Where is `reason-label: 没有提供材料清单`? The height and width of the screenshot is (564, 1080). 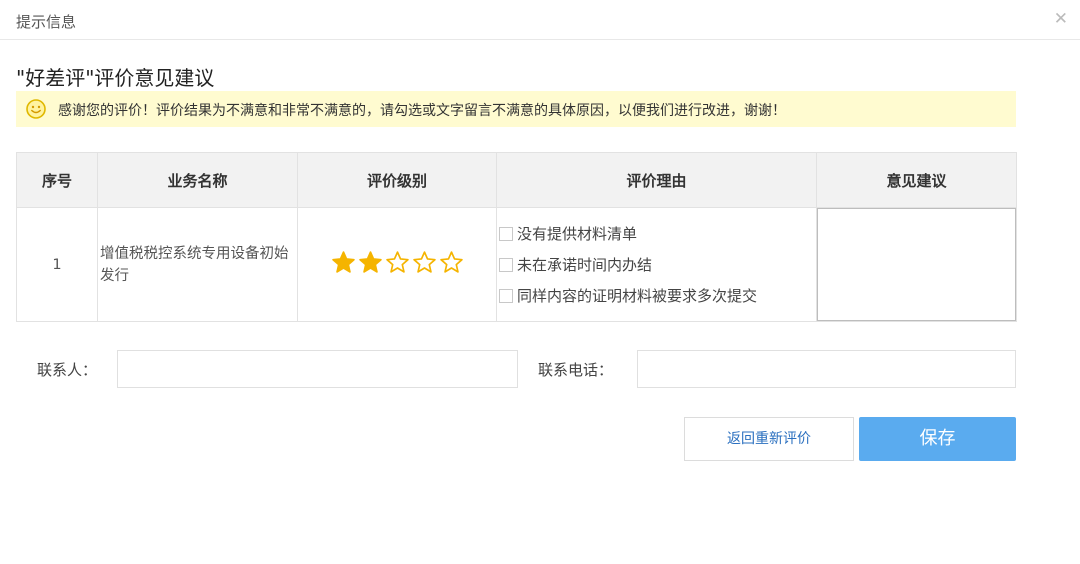
reason-label: 没有提供材料清单 is located at coordinates (577, 234).